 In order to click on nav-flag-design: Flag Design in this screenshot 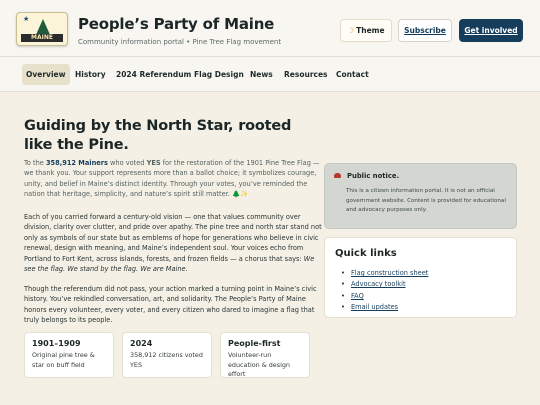, I will do `click(219, 74)`.